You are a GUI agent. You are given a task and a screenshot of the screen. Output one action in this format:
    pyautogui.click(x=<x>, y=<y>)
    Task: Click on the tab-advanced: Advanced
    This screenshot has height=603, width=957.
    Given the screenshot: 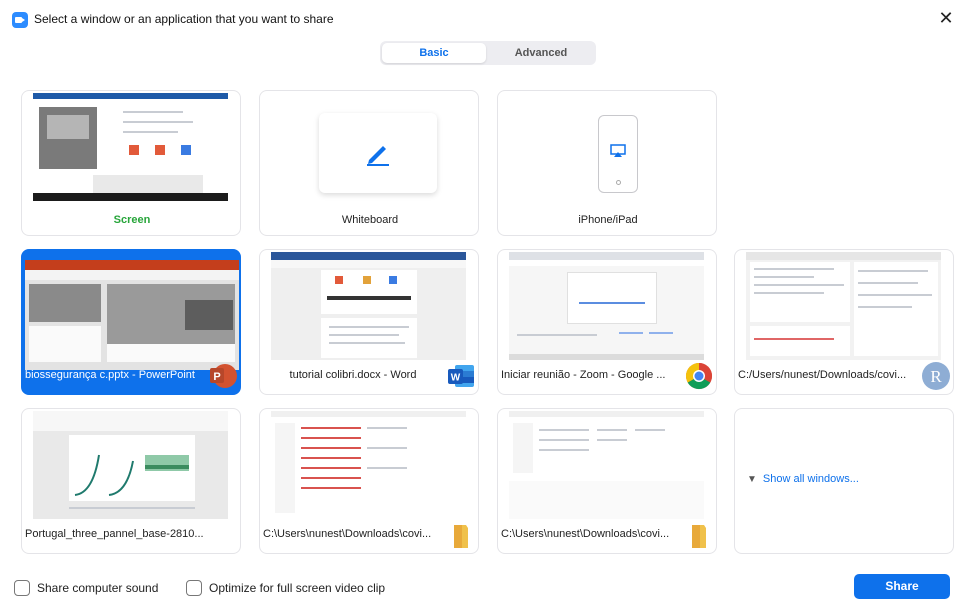 What is the action you would take?
    pyautogui.click(x=541, y=53)
    